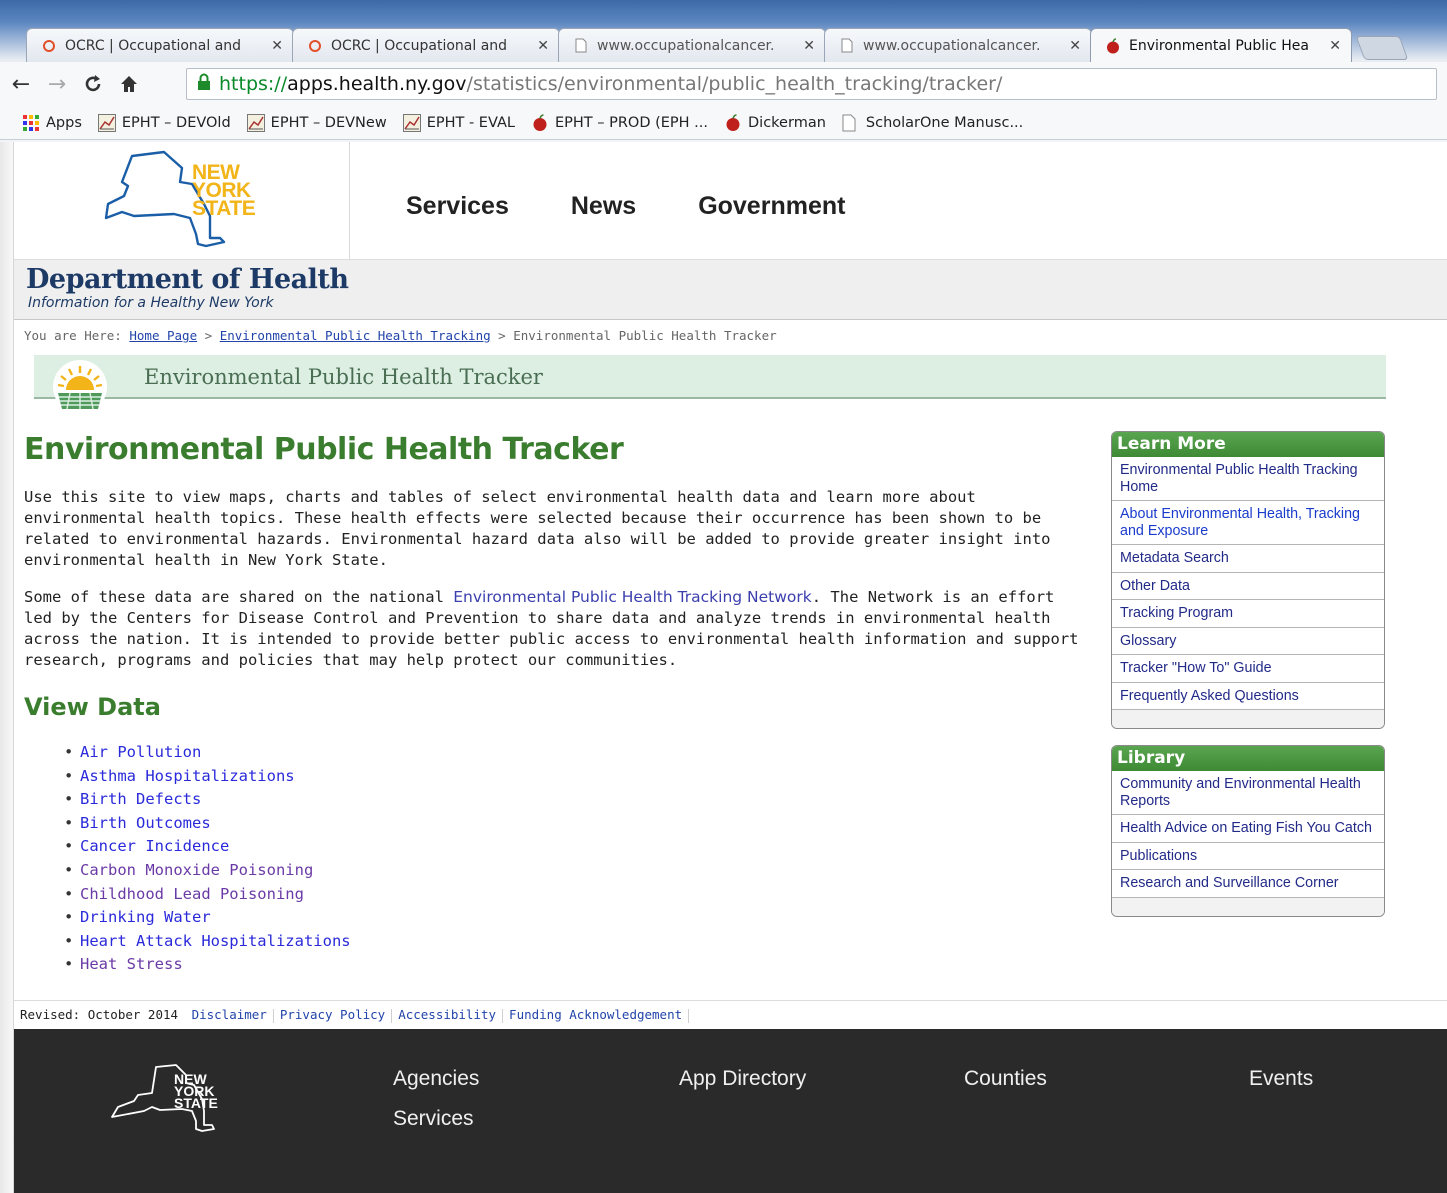 The image size is (1447, 1193). What do you see at coordinates (1281, 1079) in the screenshot?
I see `footer-nav-events: Events` at bounding box center [1281, 1079].